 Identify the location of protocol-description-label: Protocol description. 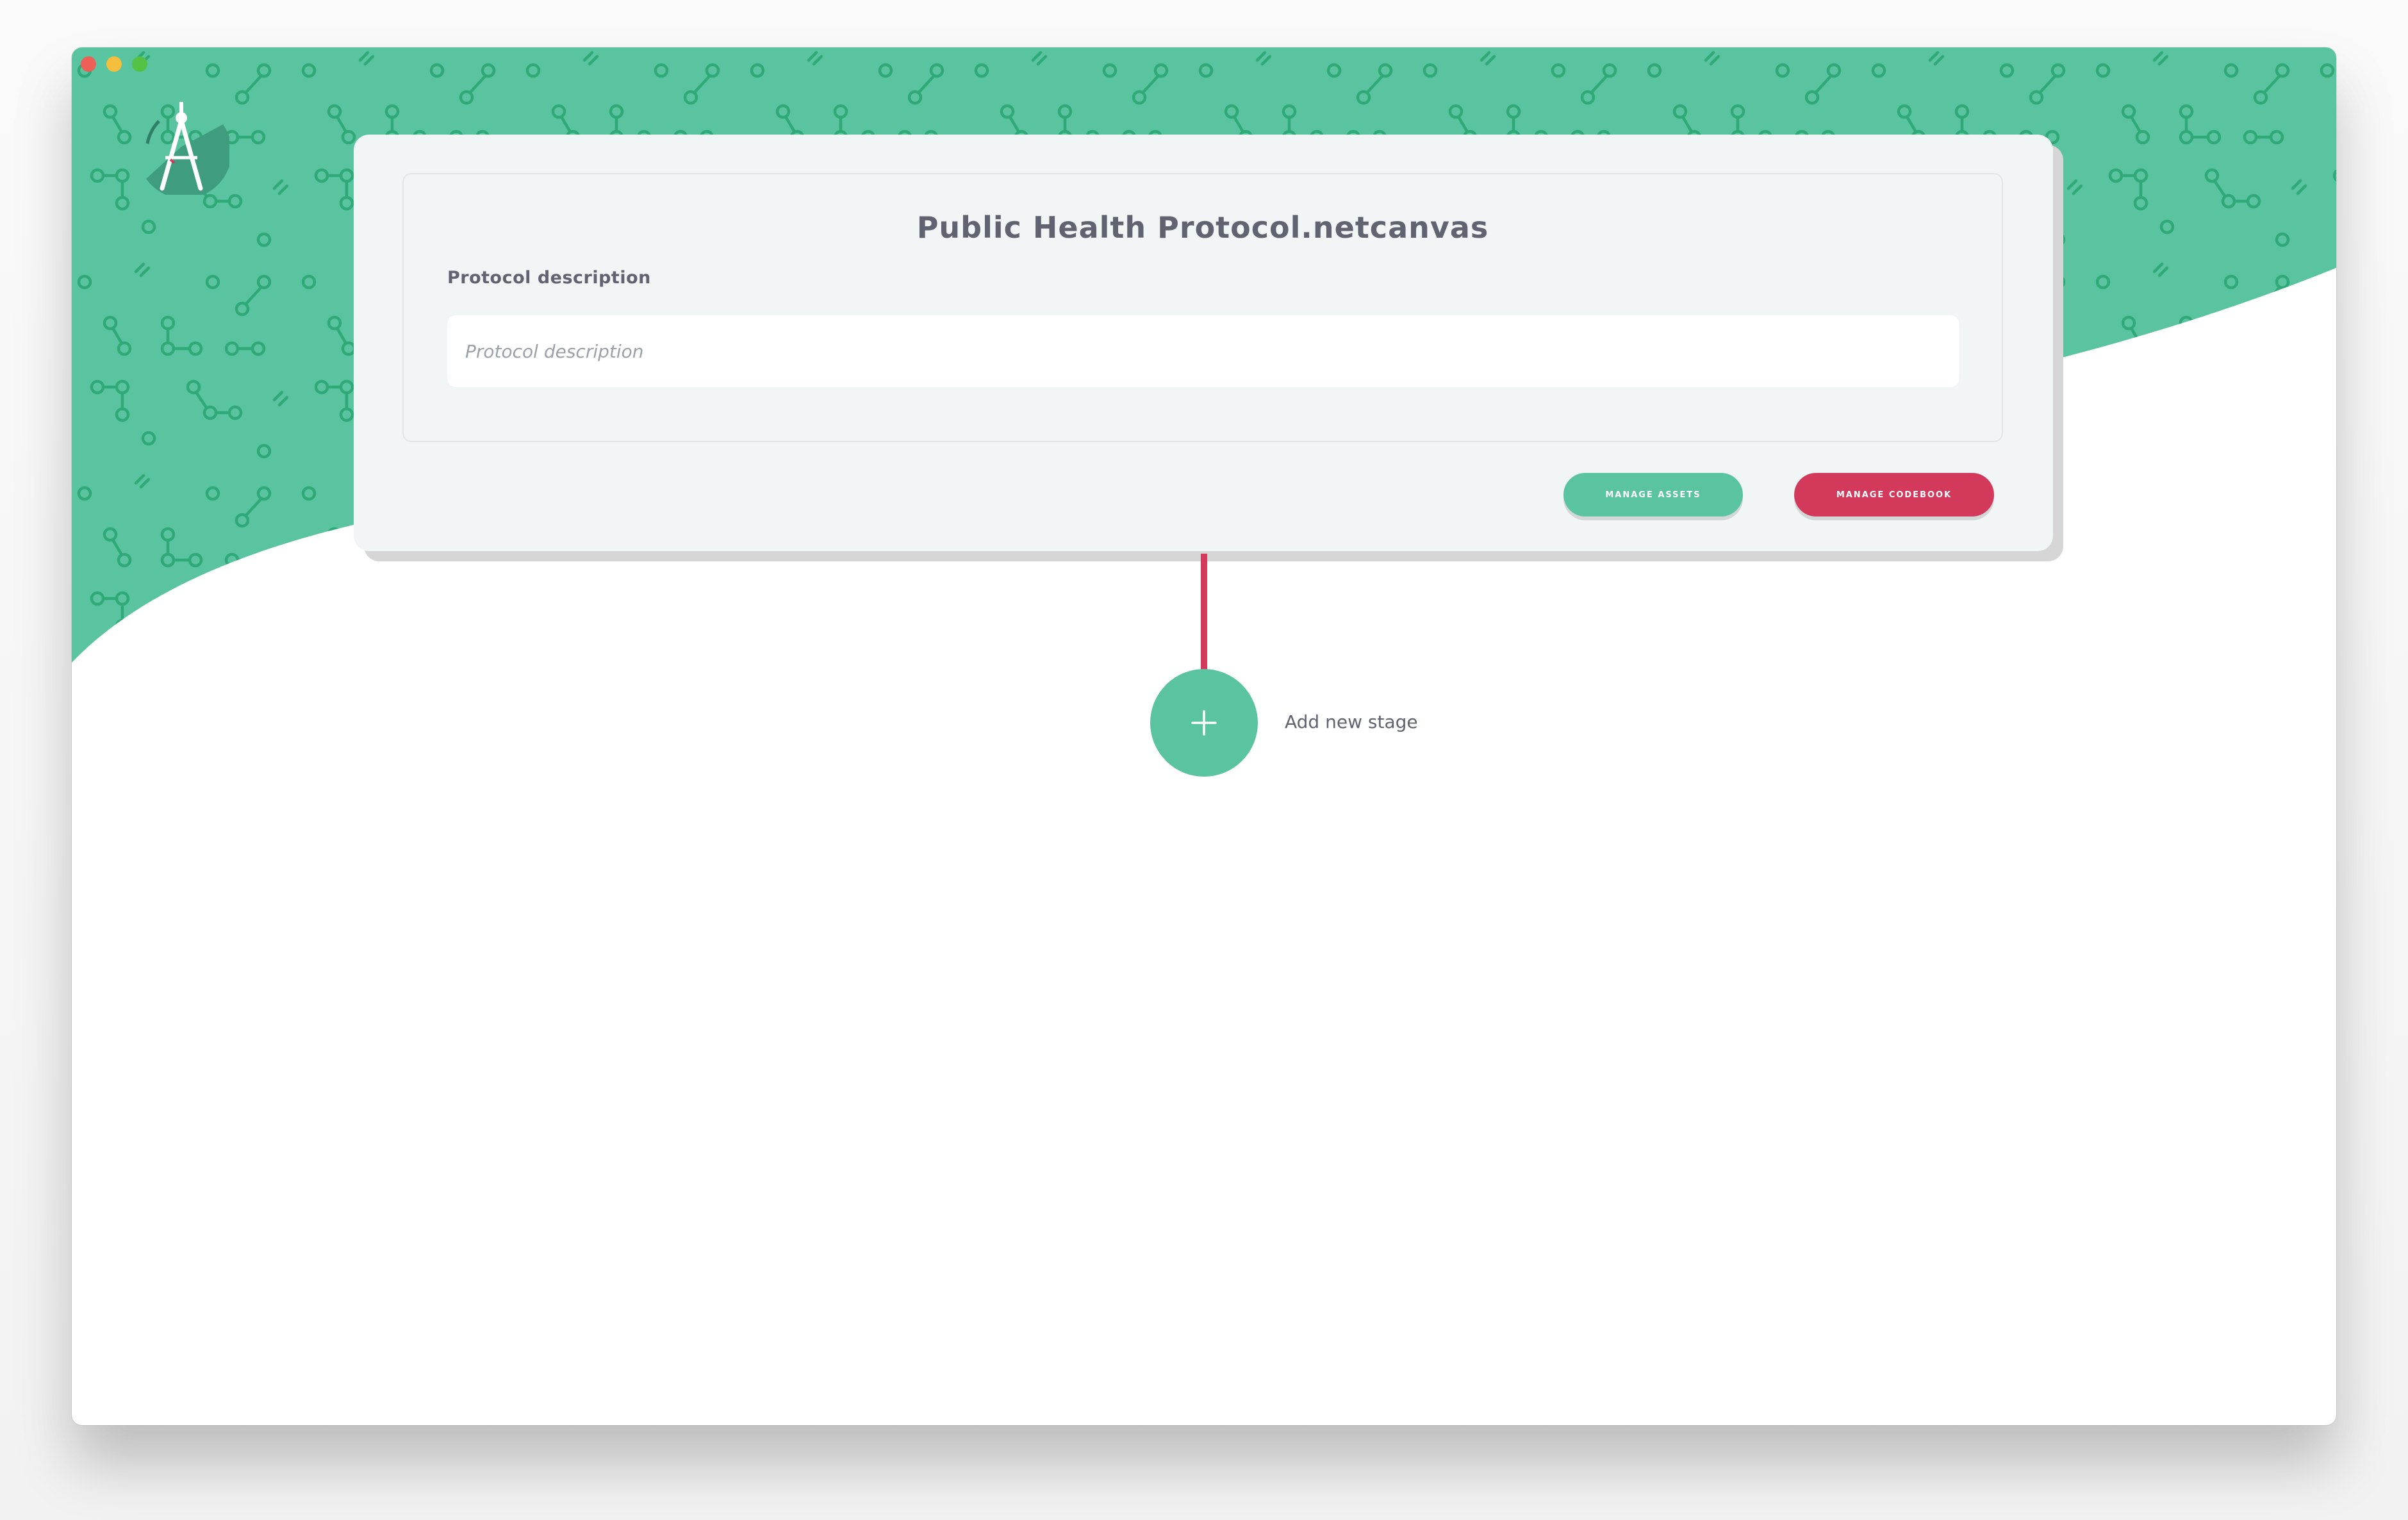
(549, 278).